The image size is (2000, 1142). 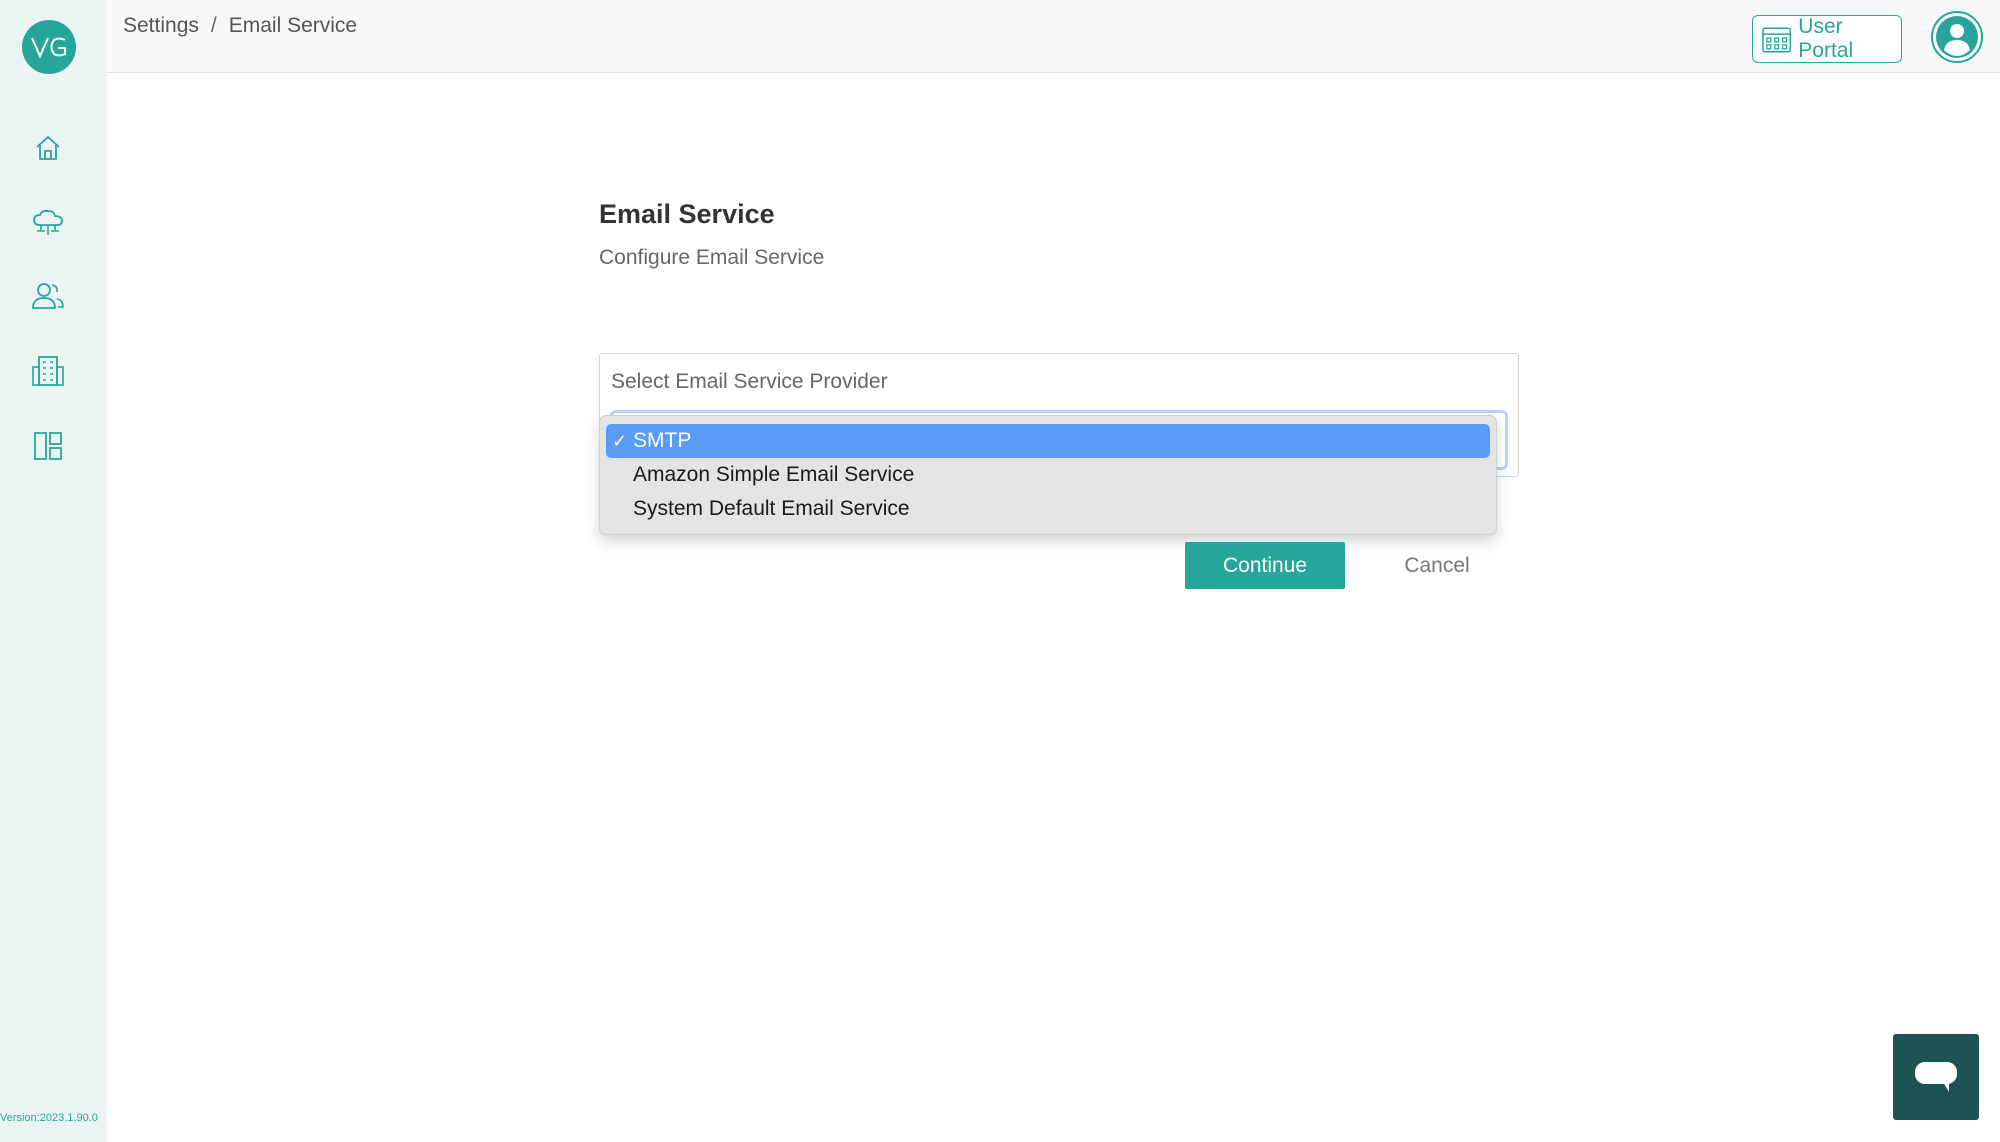 What do you see at coordinates (1053, 36) in the screenshot?
I see `header: Settings / Email Service User Portal` at bounding box center [1053, 36].